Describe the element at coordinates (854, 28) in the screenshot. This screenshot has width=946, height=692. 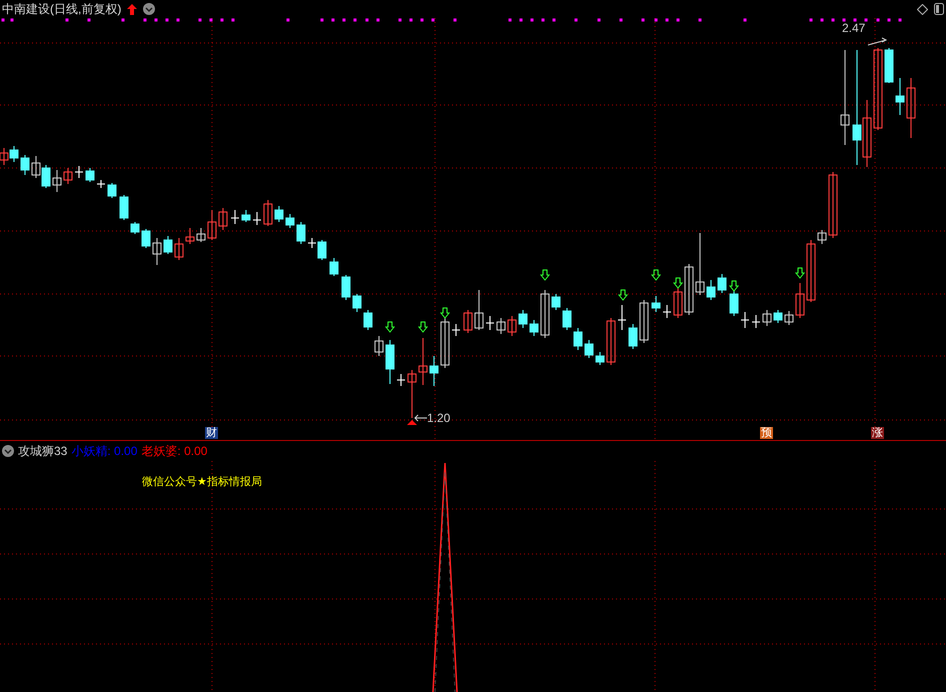
I see `high-price-label: 2.47` at that location.